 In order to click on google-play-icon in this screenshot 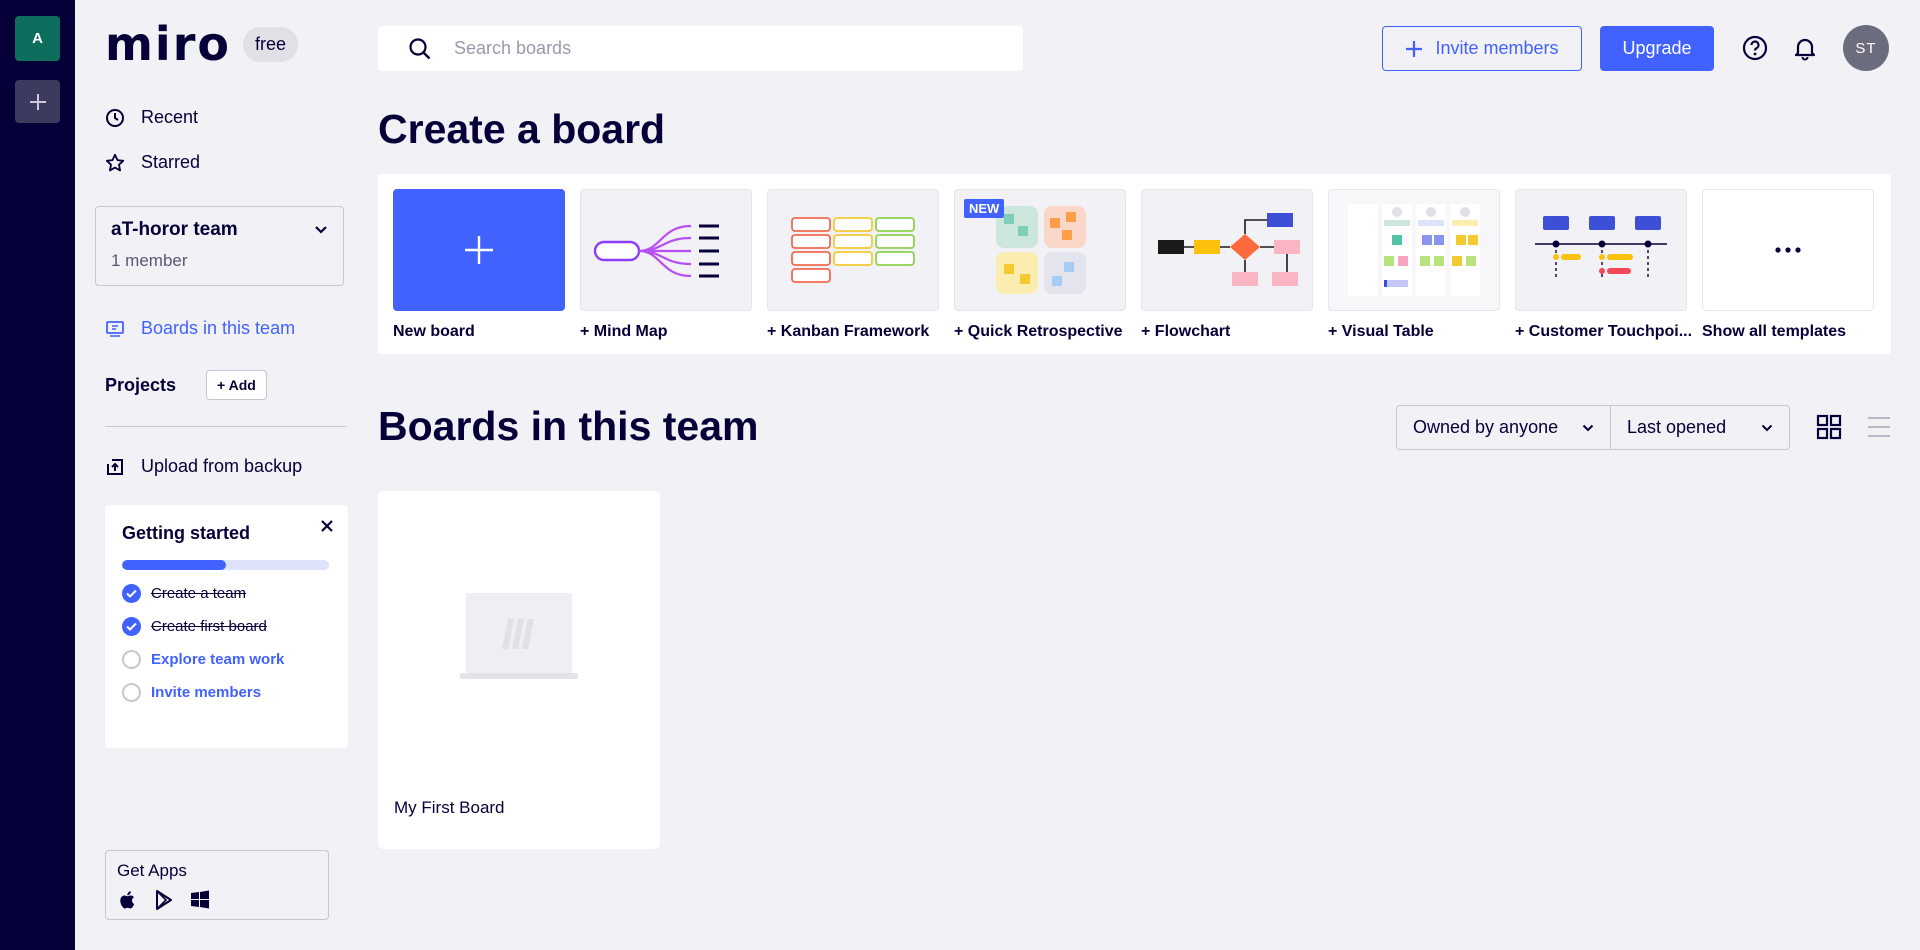, I will do `click(164, 900)`.